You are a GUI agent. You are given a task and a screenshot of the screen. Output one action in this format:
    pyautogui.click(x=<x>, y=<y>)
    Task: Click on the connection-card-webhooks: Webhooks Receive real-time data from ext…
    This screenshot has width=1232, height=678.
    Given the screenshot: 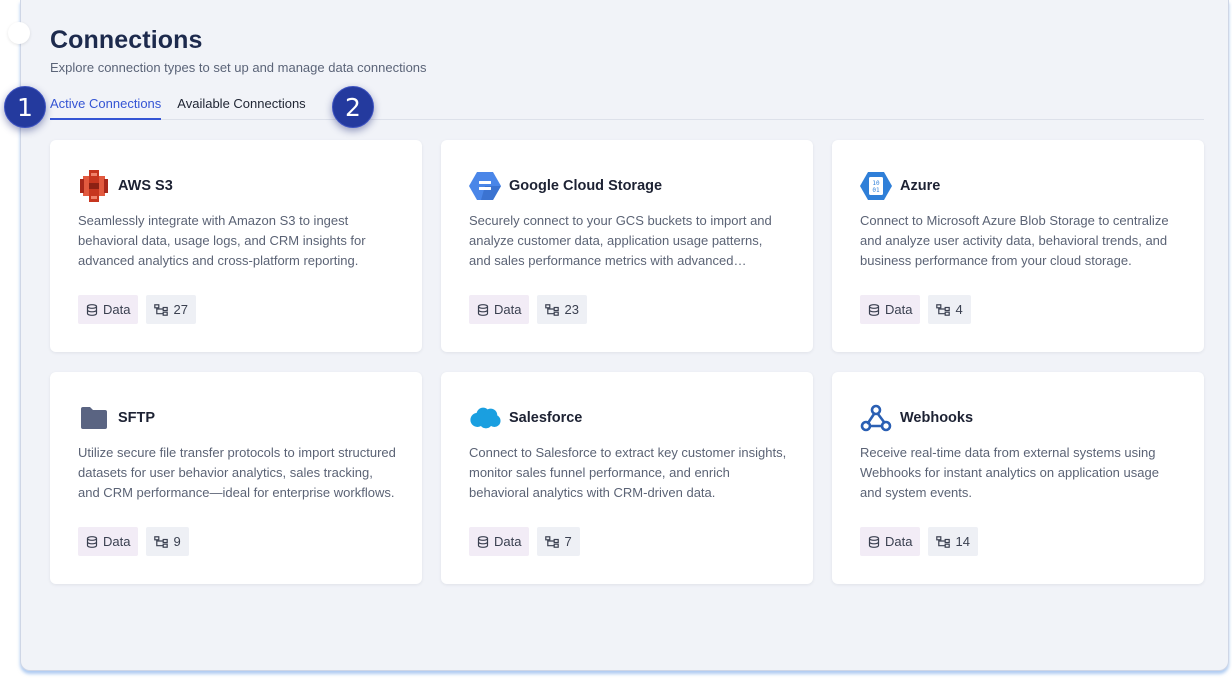 What is the action you would take?
    pyautogui.click(x=1018, y=478)
    